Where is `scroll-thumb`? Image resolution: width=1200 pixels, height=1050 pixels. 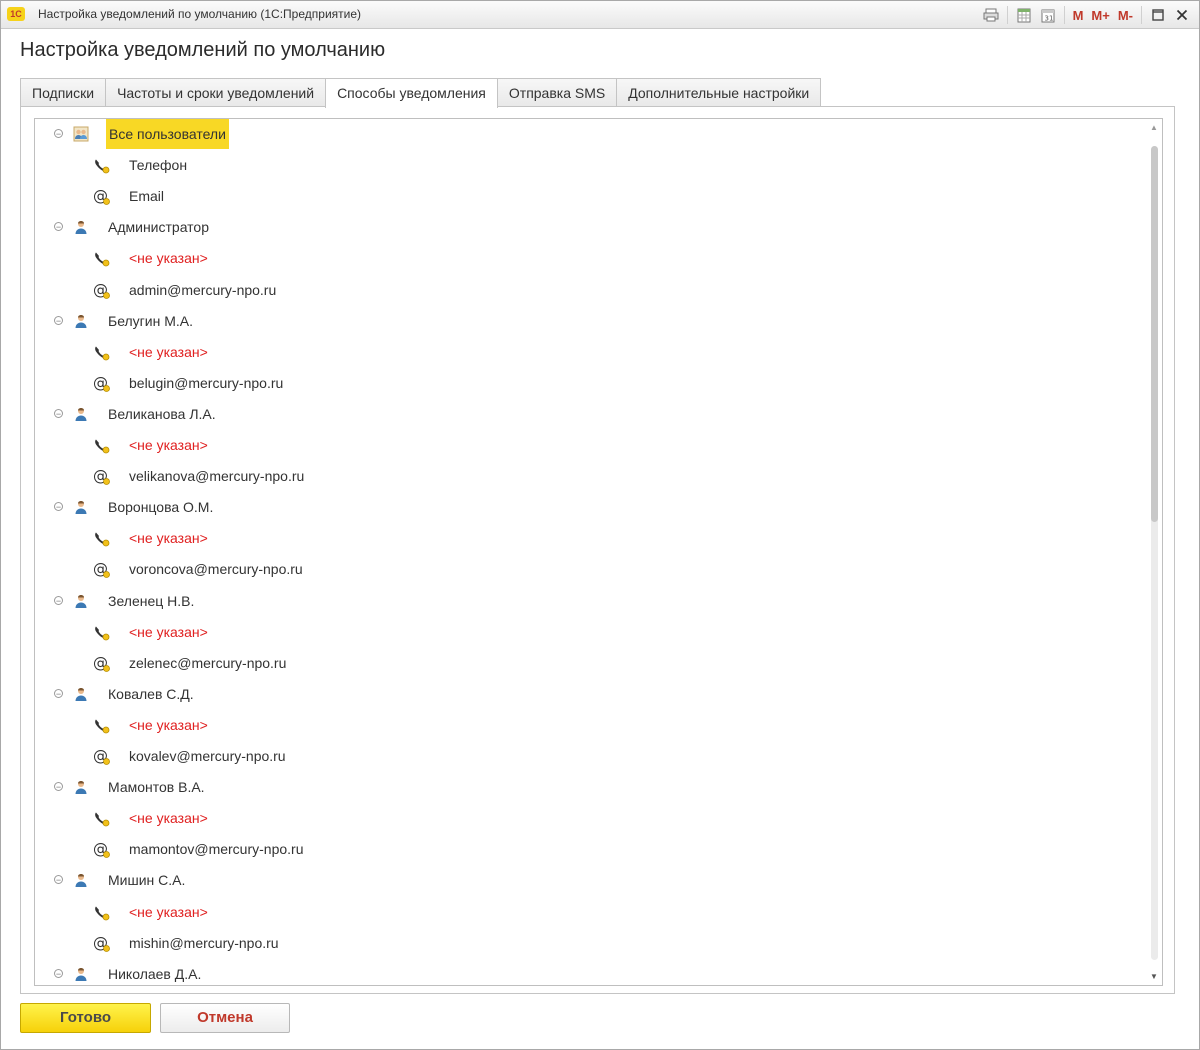 scroll-thumb is located at coordinates (1154, 334).